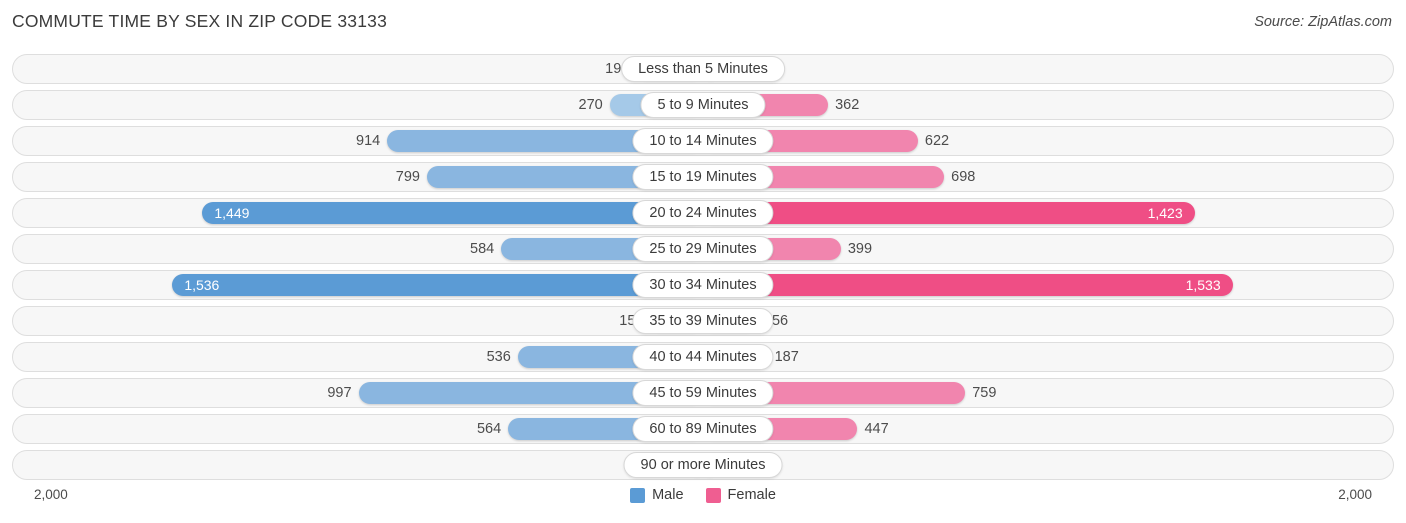 Image resolution: width=1406 pixels, height=523 pixels. I want to click on category-label: 90 or more Minutes, so click(703, 465).